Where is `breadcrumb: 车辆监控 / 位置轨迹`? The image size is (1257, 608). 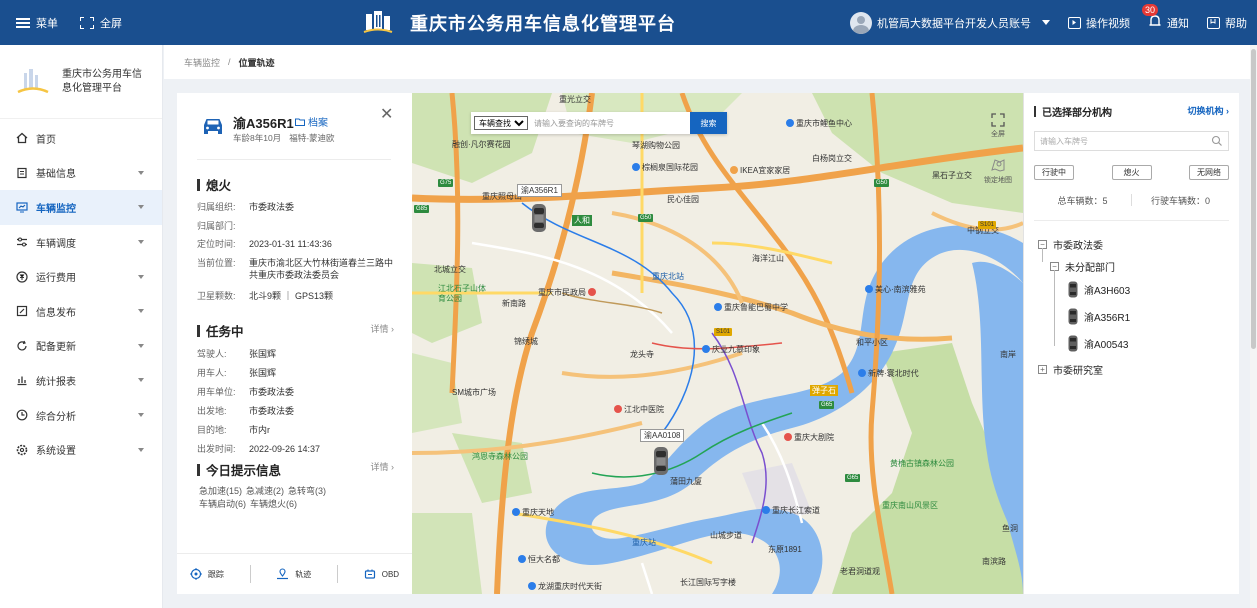
breadcrumb: 车辆监控 / 位置轨迹 is located at coordinates (710, 62).